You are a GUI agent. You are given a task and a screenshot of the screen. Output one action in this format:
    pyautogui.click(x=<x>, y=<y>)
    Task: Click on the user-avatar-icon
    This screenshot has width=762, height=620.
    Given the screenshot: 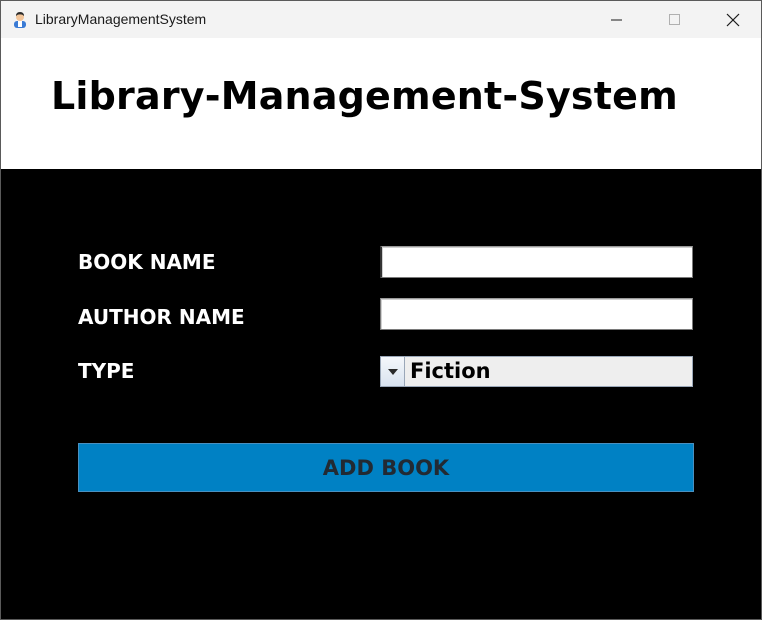 What is the action you would take?
    pyautogui.click(x=20, y=19)
    